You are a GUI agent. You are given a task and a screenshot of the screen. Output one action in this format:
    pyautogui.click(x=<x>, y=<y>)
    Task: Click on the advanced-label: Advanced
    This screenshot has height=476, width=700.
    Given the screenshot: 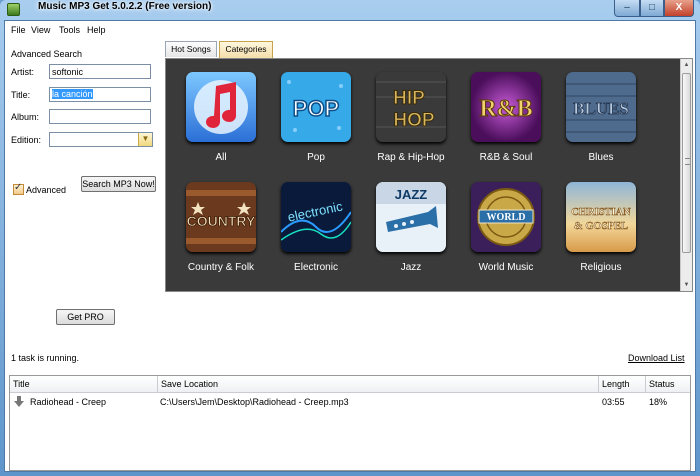 What is the action you would take?
    pyautogui.click(x=46, y=190)
    